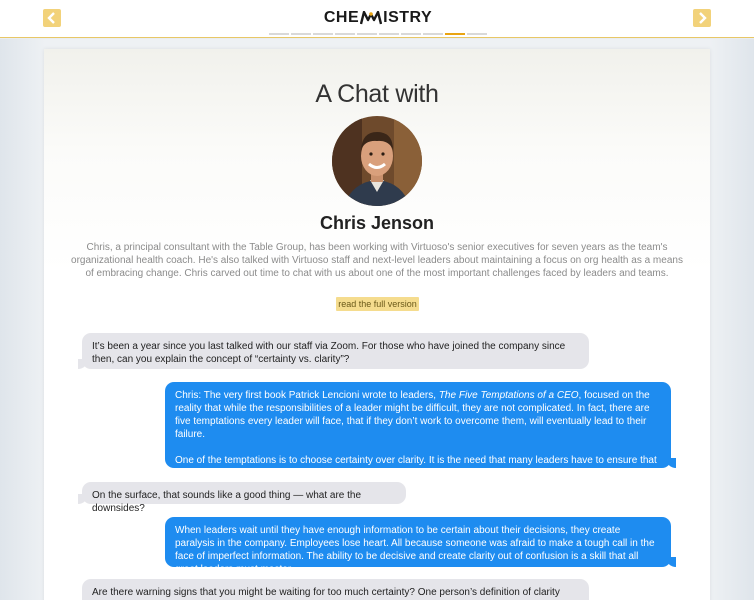 This screenshot has width=754, height=600. Describe the element at coordinates (341, 17) in the screenshot. I see `logo-text-left: CHE` at that location.